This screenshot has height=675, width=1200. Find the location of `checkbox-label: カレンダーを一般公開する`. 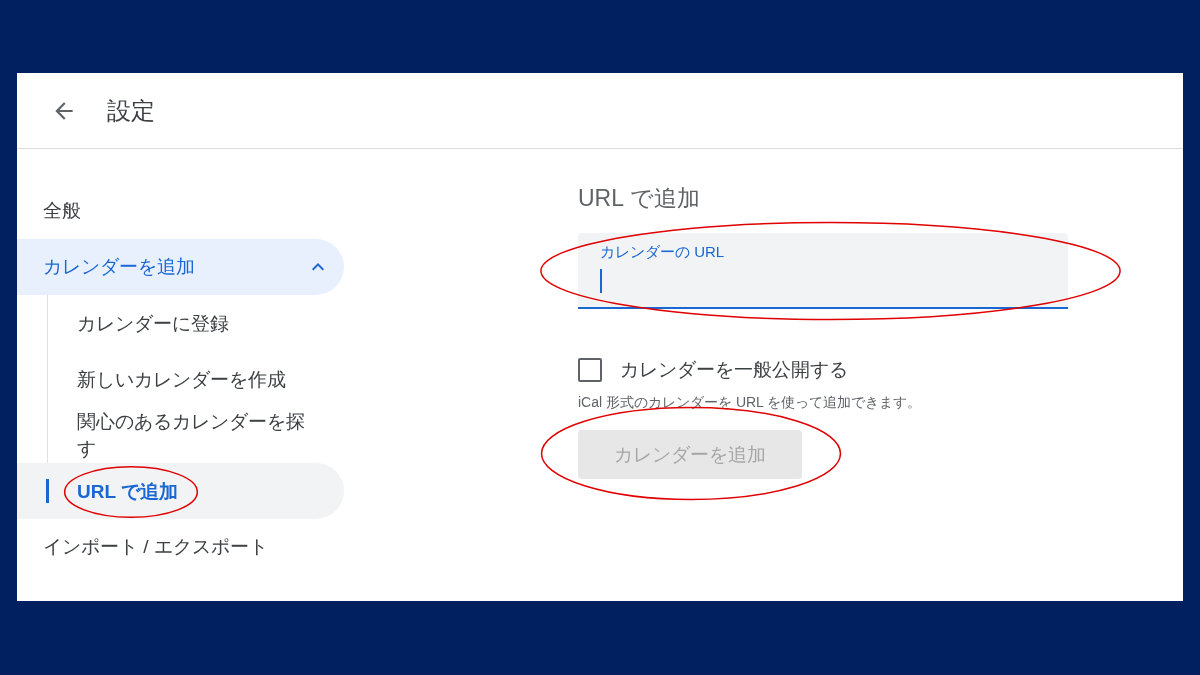

checkbox-label: カレンダーを一般公開する is located at coordinates (734, 370).